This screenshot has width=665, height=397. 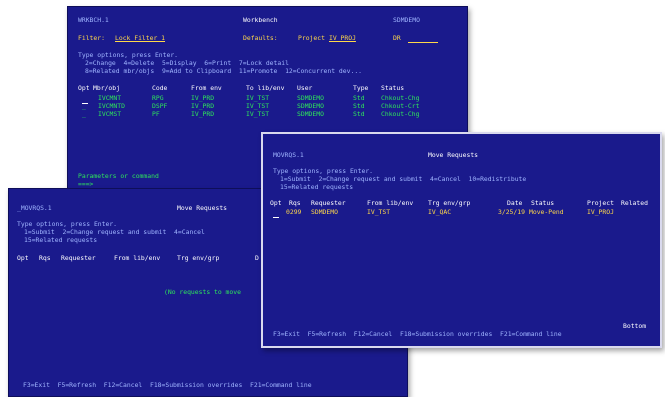 What do you see at coordinates (202, 292) in the screenshot?
I see `empty-message: (No requests to move` at bounding box center [202, 292].